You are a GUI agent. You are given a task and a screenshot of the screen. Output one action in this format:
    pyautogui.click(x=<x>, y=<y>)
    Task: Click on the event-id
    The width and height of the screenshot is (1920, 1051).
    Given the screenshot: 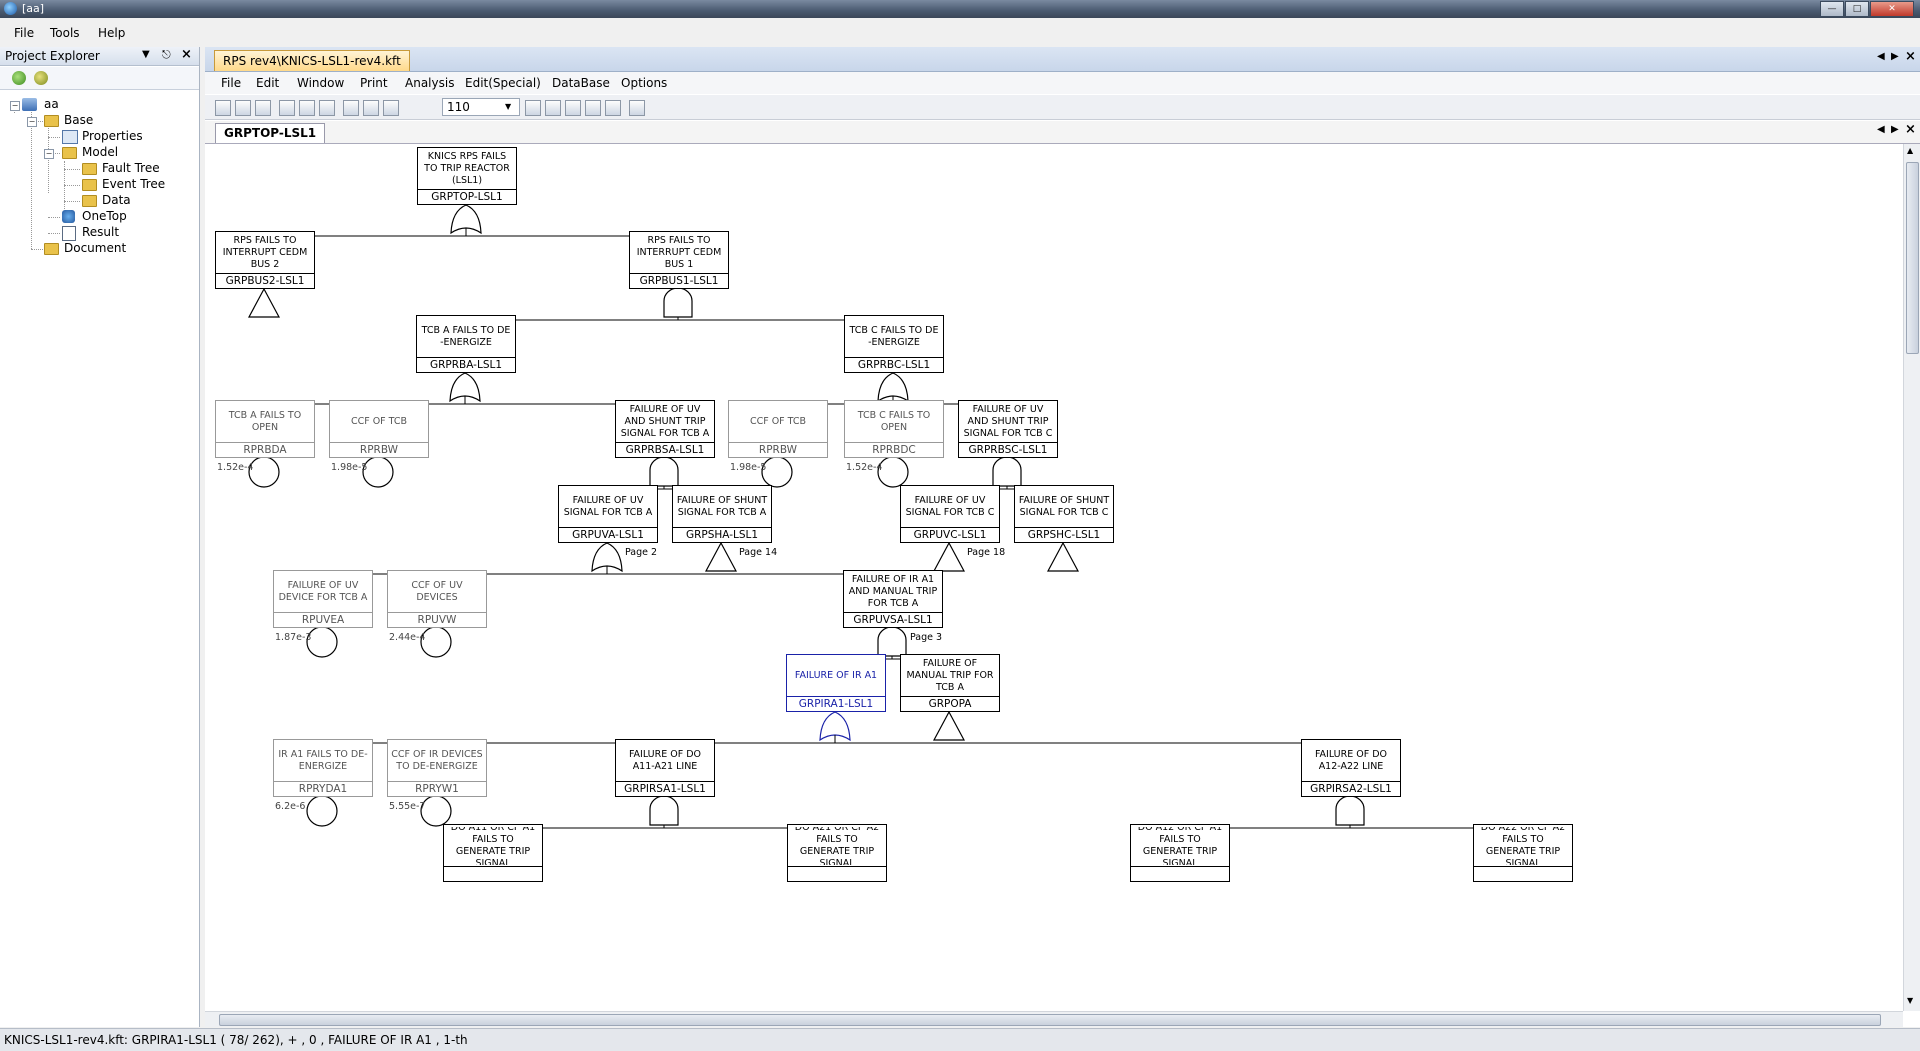 What is the action you would take?
    pyautogui.click(x=837, y=874)
    